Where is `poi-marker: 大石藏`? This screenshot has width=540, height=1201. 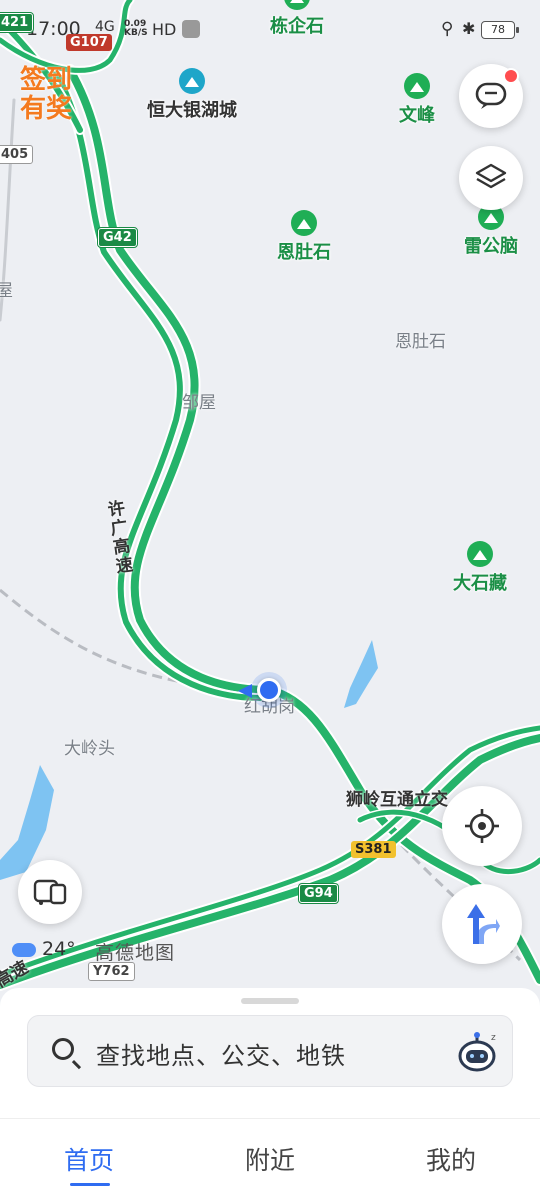 poi-marker: 大石藏 is located at coordinates (480, 568).